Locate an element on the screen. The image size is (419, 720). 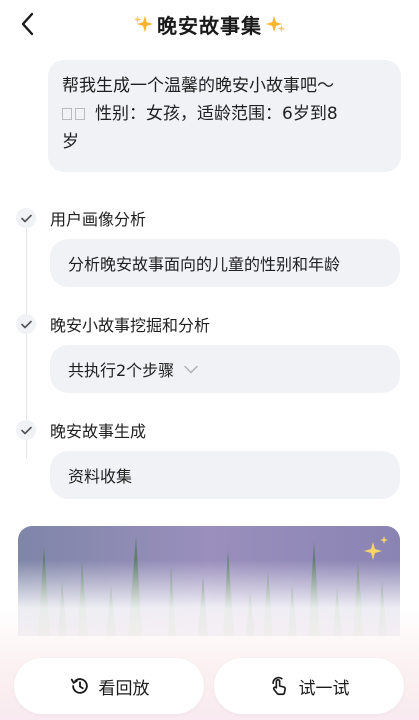
step-detail-card: 资料收集 is located at coordinates (225, 475).